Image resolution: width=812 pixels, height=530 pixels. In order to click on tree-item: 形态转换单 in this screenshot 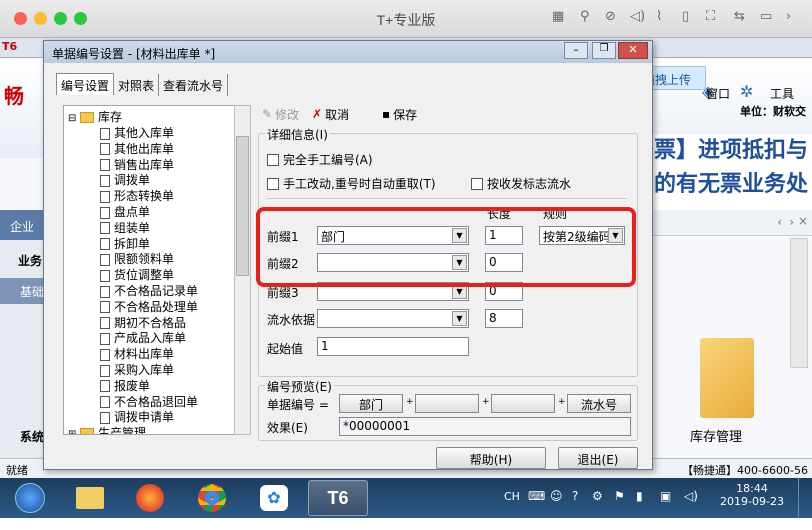, I will do `click(137, 195)`.